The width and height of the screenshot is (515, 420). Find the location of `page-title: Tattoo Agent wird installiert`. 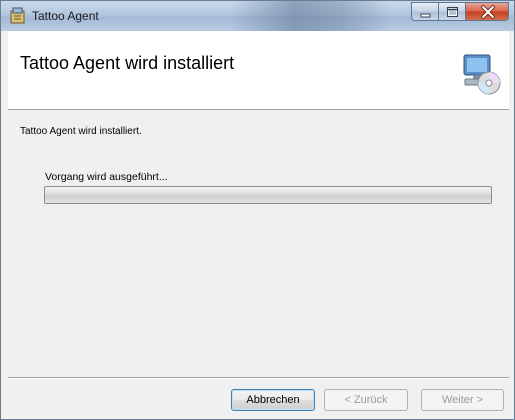

page-title: Tattoo Agent wird installiert is located at coordinates (127, 63).